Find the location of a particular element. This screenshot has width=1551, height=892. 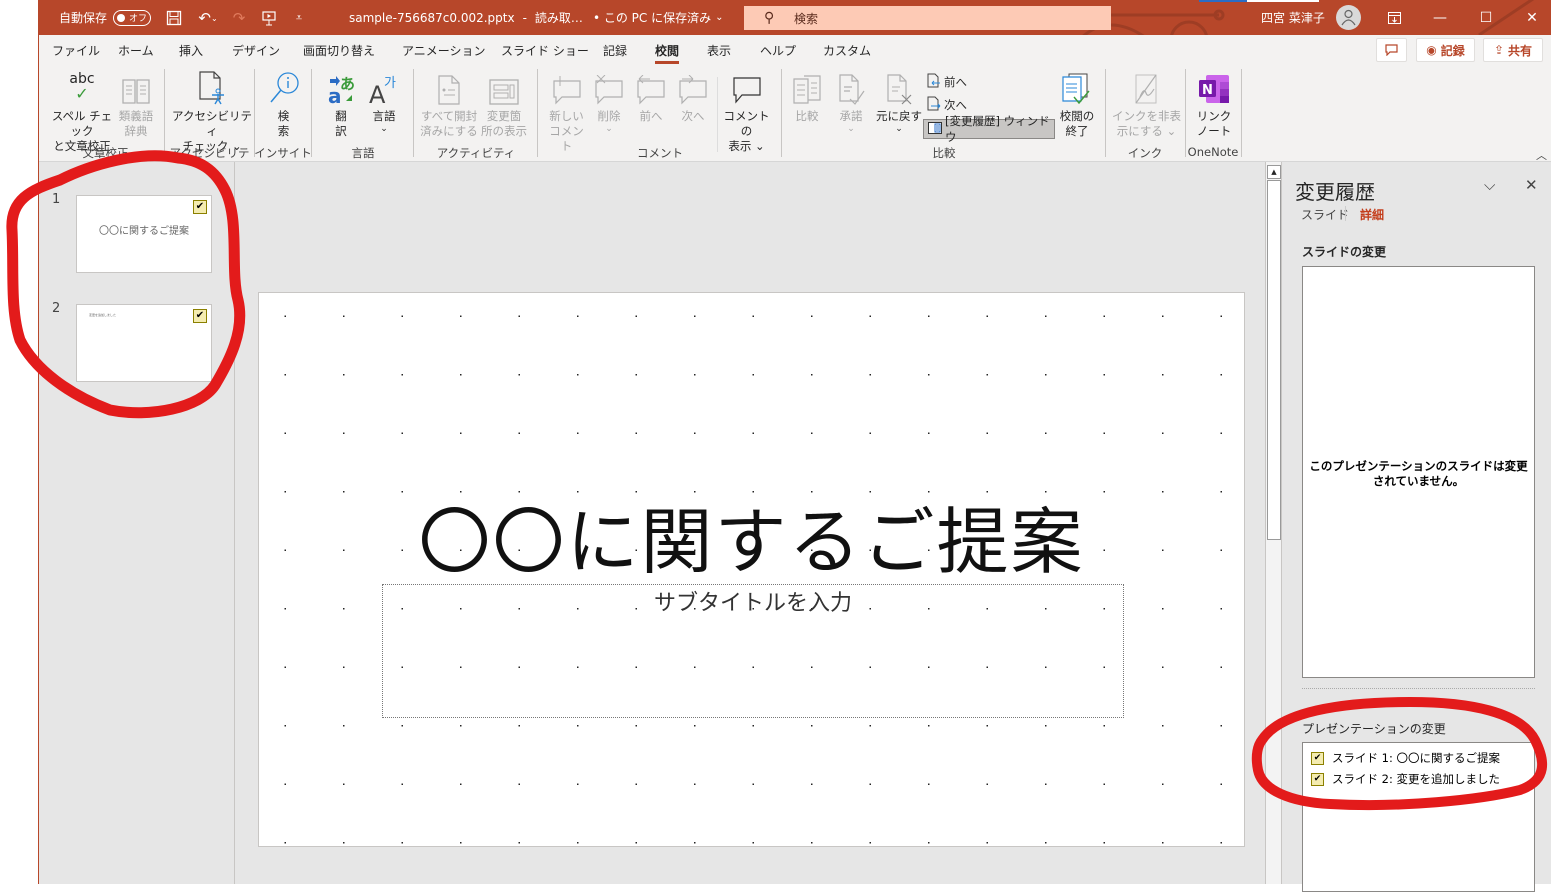

group-label-onenote: OneNote is located at coordinates (1213, 152).